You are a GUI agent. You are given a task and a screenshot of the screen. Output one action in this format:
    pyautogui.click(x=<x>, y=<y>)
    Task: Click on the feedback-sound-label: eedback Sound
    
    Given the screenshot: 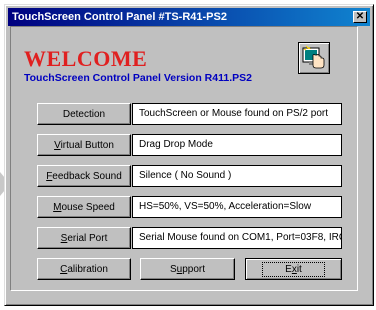 What is the action you would take?
    pyautogui.click(x=87, y=176)
    